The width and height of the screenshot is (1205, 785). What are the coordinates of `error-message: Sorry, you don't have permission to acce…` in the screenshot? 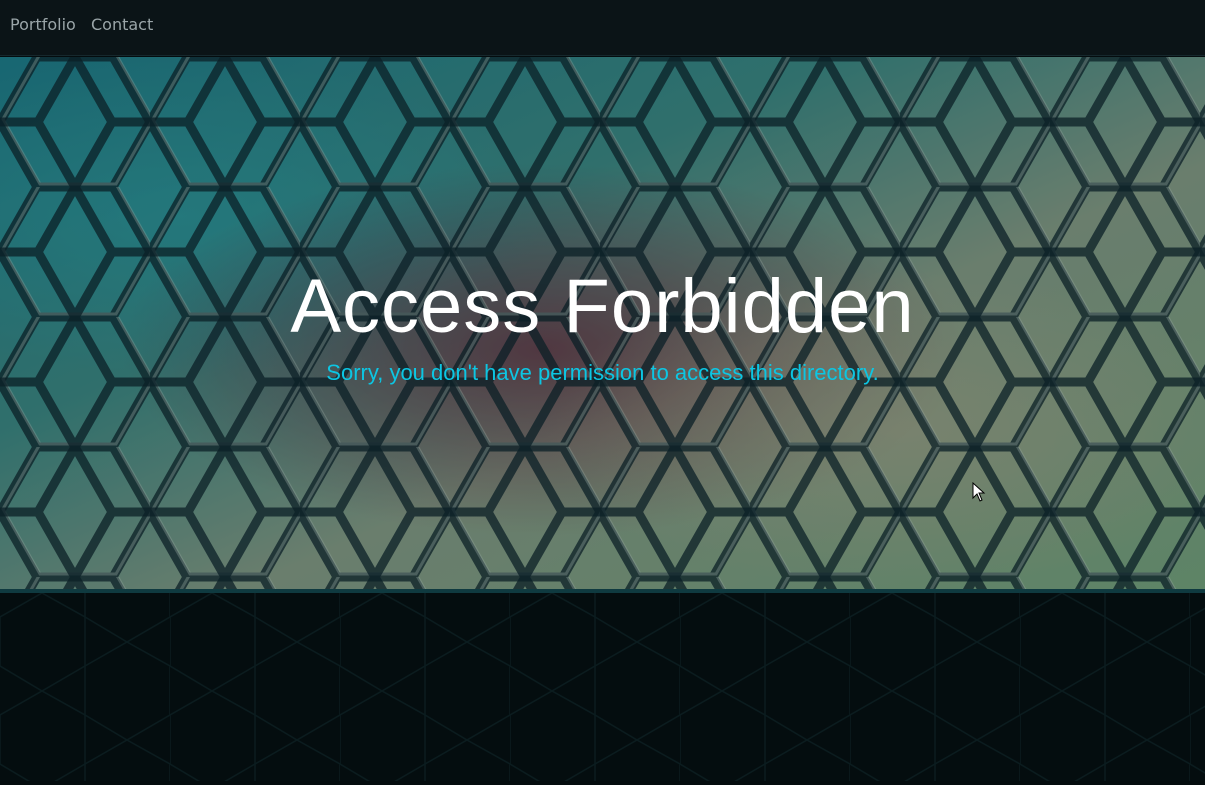 It's located at (602, 372).